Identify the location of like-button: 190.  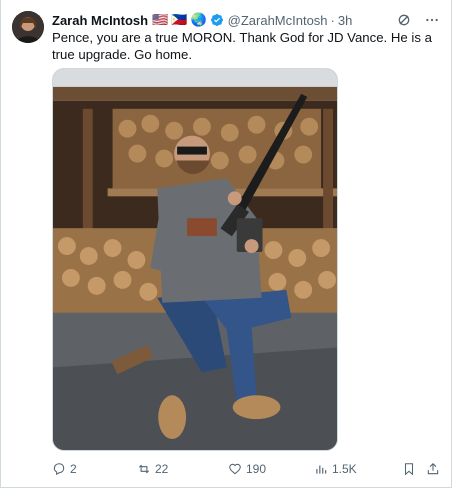
(247, 469).